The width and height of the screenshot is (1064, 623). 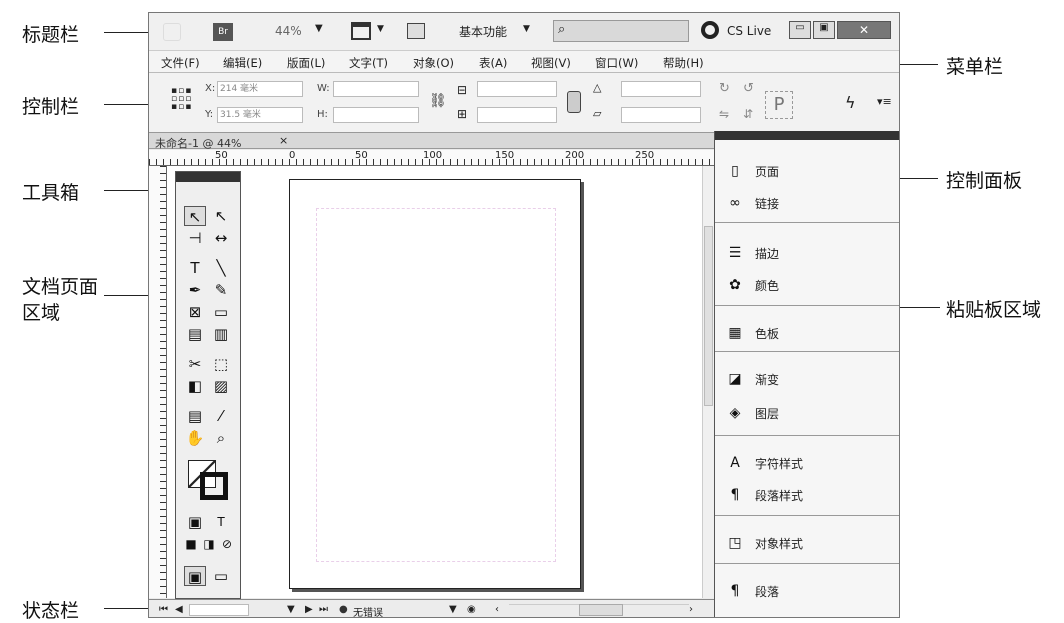 What do you see at coordinates (850, 102) in the screenshot?
I see `quick-apply-icon: ϟ` at bounding box center [850, 102].